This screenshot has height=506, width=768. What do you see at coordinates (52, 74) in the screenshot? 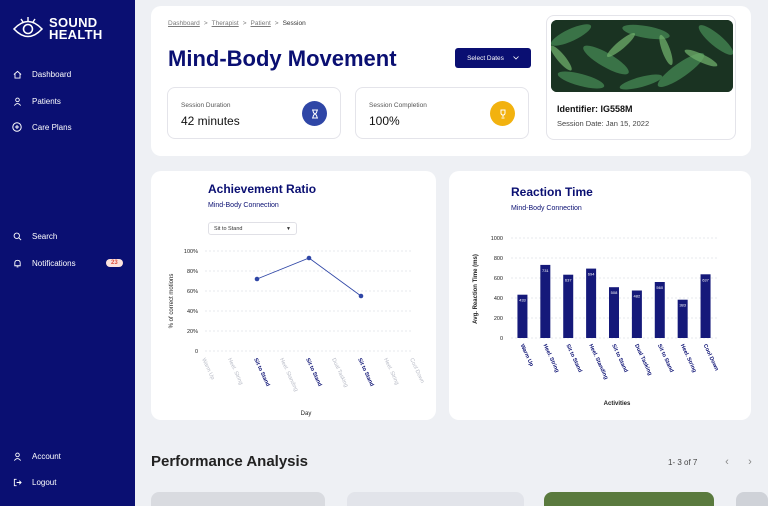
I see `sidebar-item-label: Dashboard` at bounding box center [52, 74].